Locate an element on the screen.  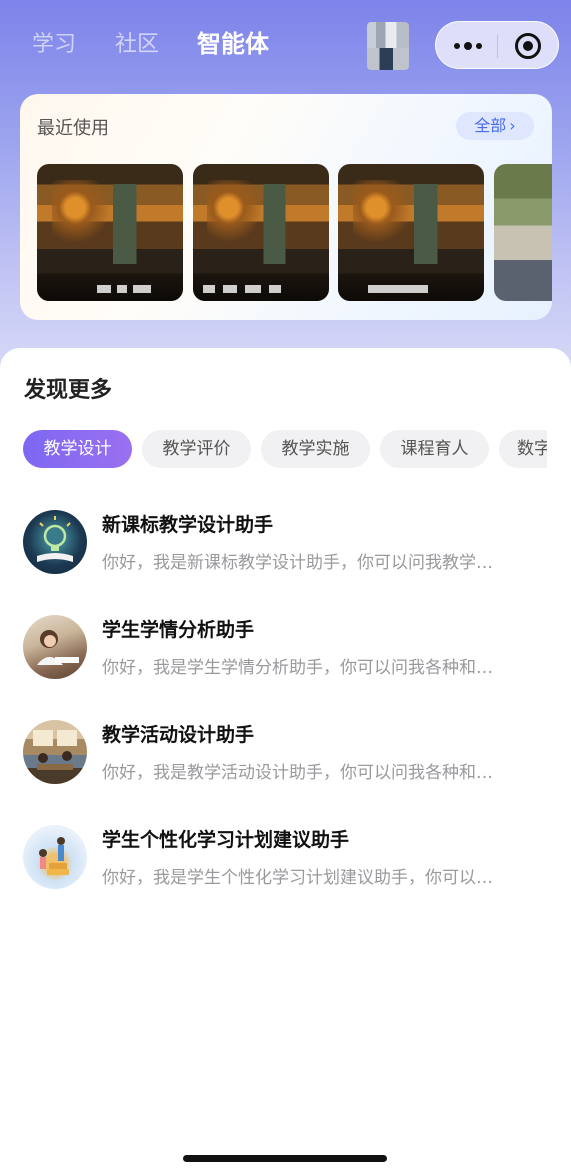
chip-teaching-design: 教学设计 is located at coordinates (77, 449).